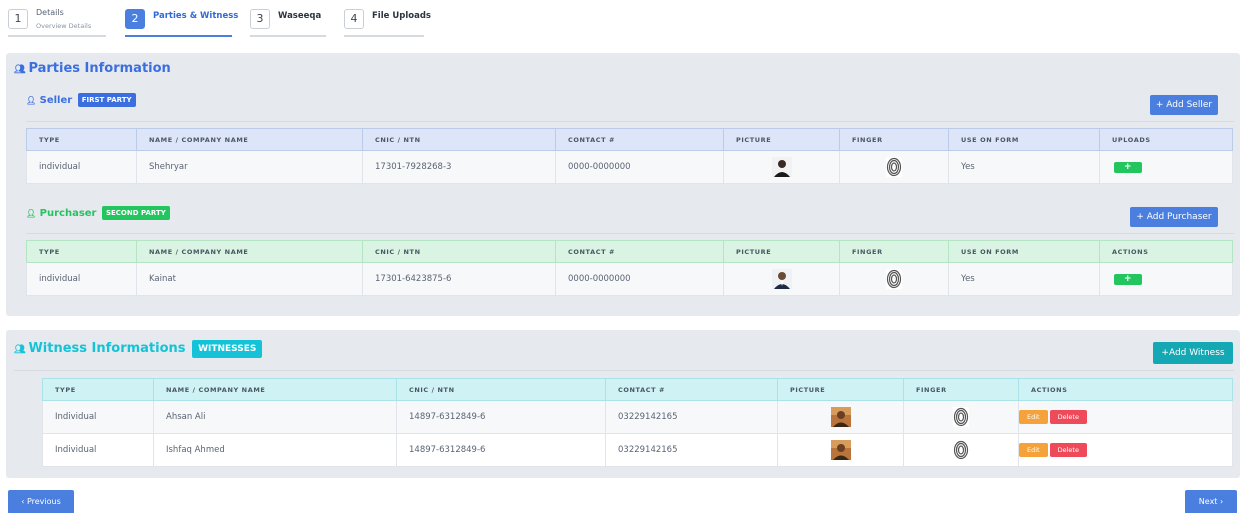  Describe the element at coordinates (41, 501) in the screenshot. I see `previous-button: ‹ Previous` at that location.